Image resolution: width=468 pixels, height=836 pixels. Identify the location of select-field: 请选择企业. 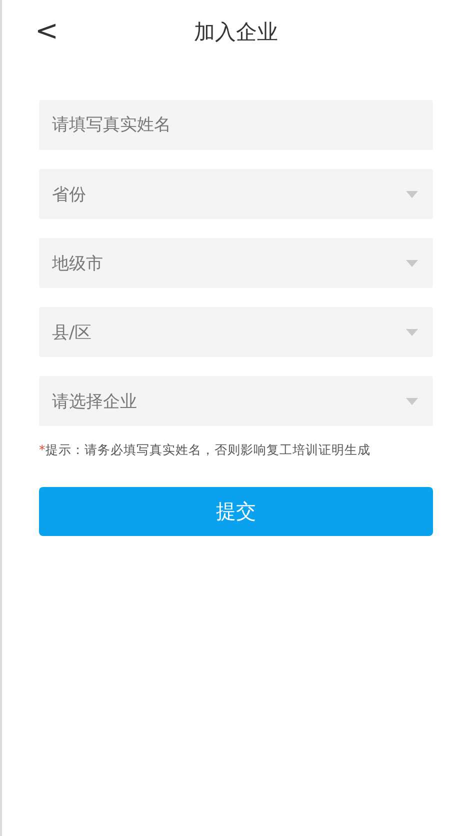
(236, 401).